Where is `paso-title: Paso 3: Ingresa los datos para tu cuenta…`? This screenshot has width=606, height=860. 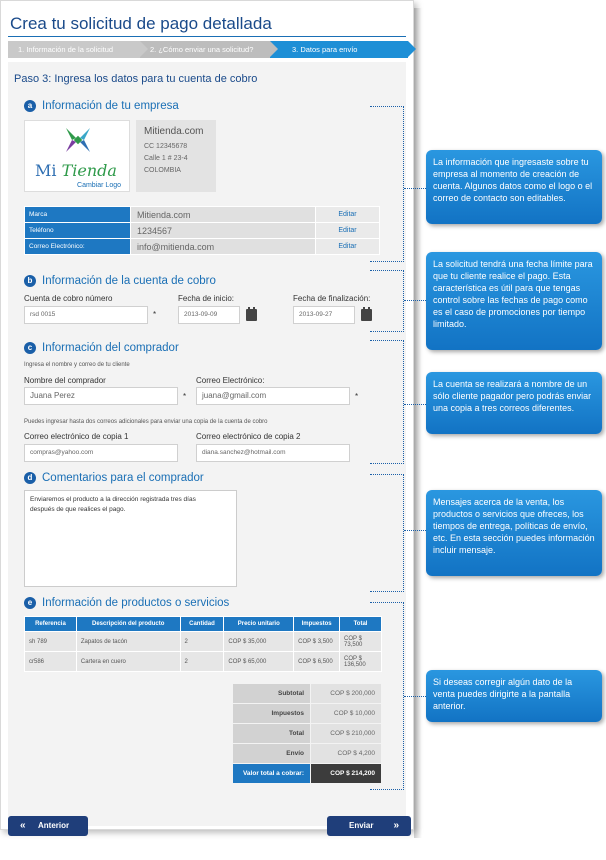 paso-title: Paso 3: Ingresa los datos para tu cuenta… is located at coordinates (136, 79).